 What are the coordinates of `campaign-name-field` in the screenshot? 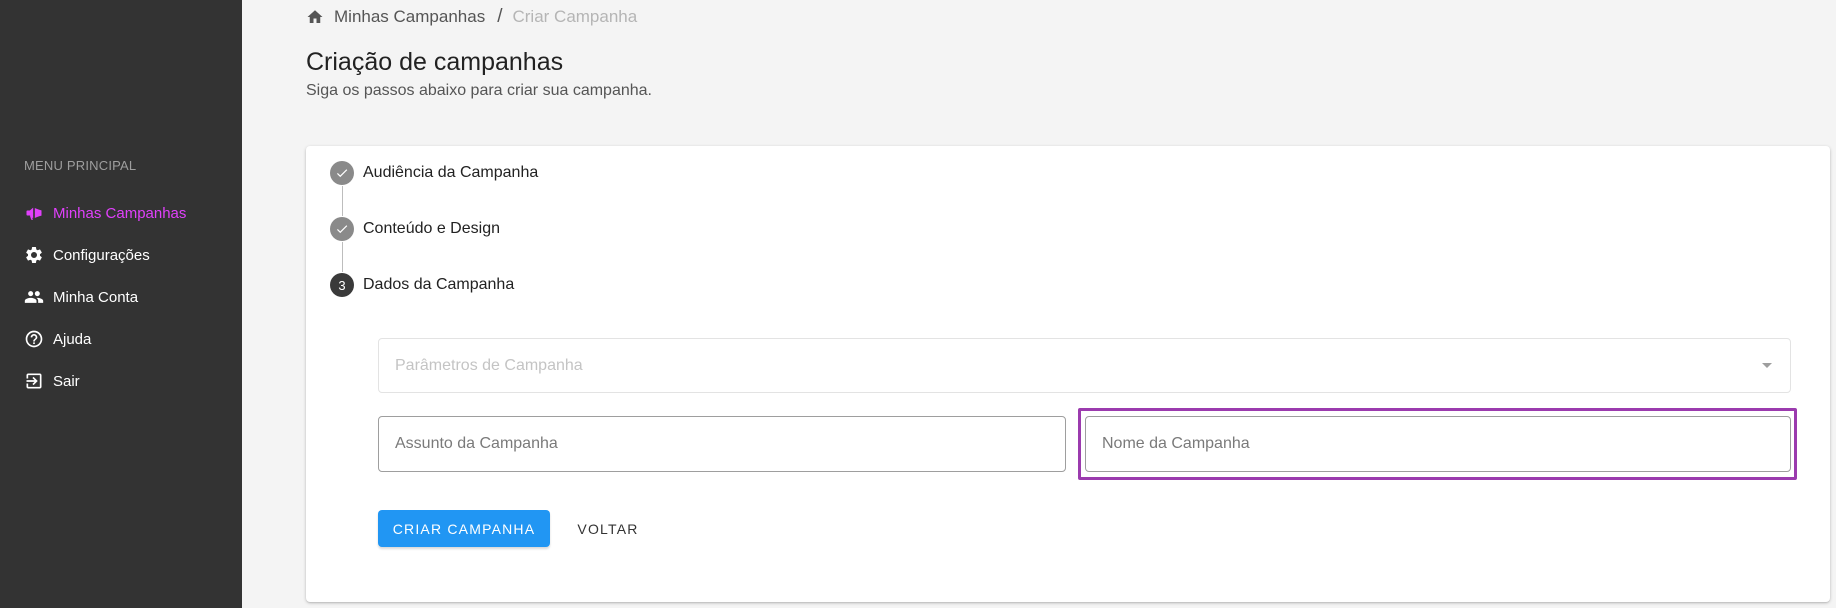 It's located at (1438, 444).